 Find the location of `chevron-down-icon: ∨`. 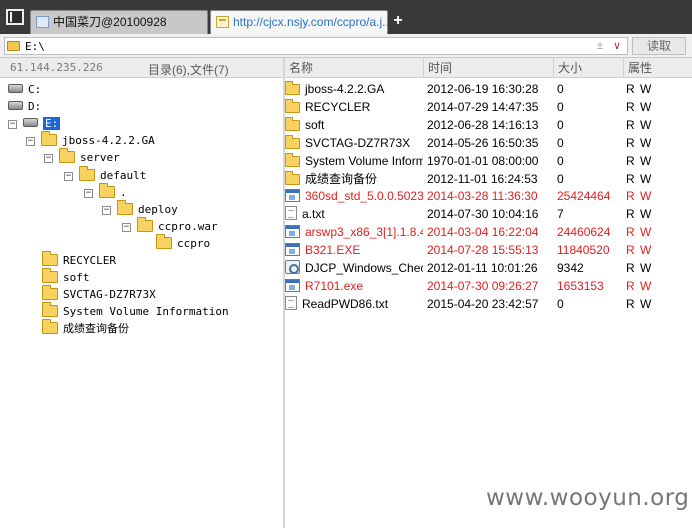

chevron-down-icon: ∨ is located at coordinates (617, 46).